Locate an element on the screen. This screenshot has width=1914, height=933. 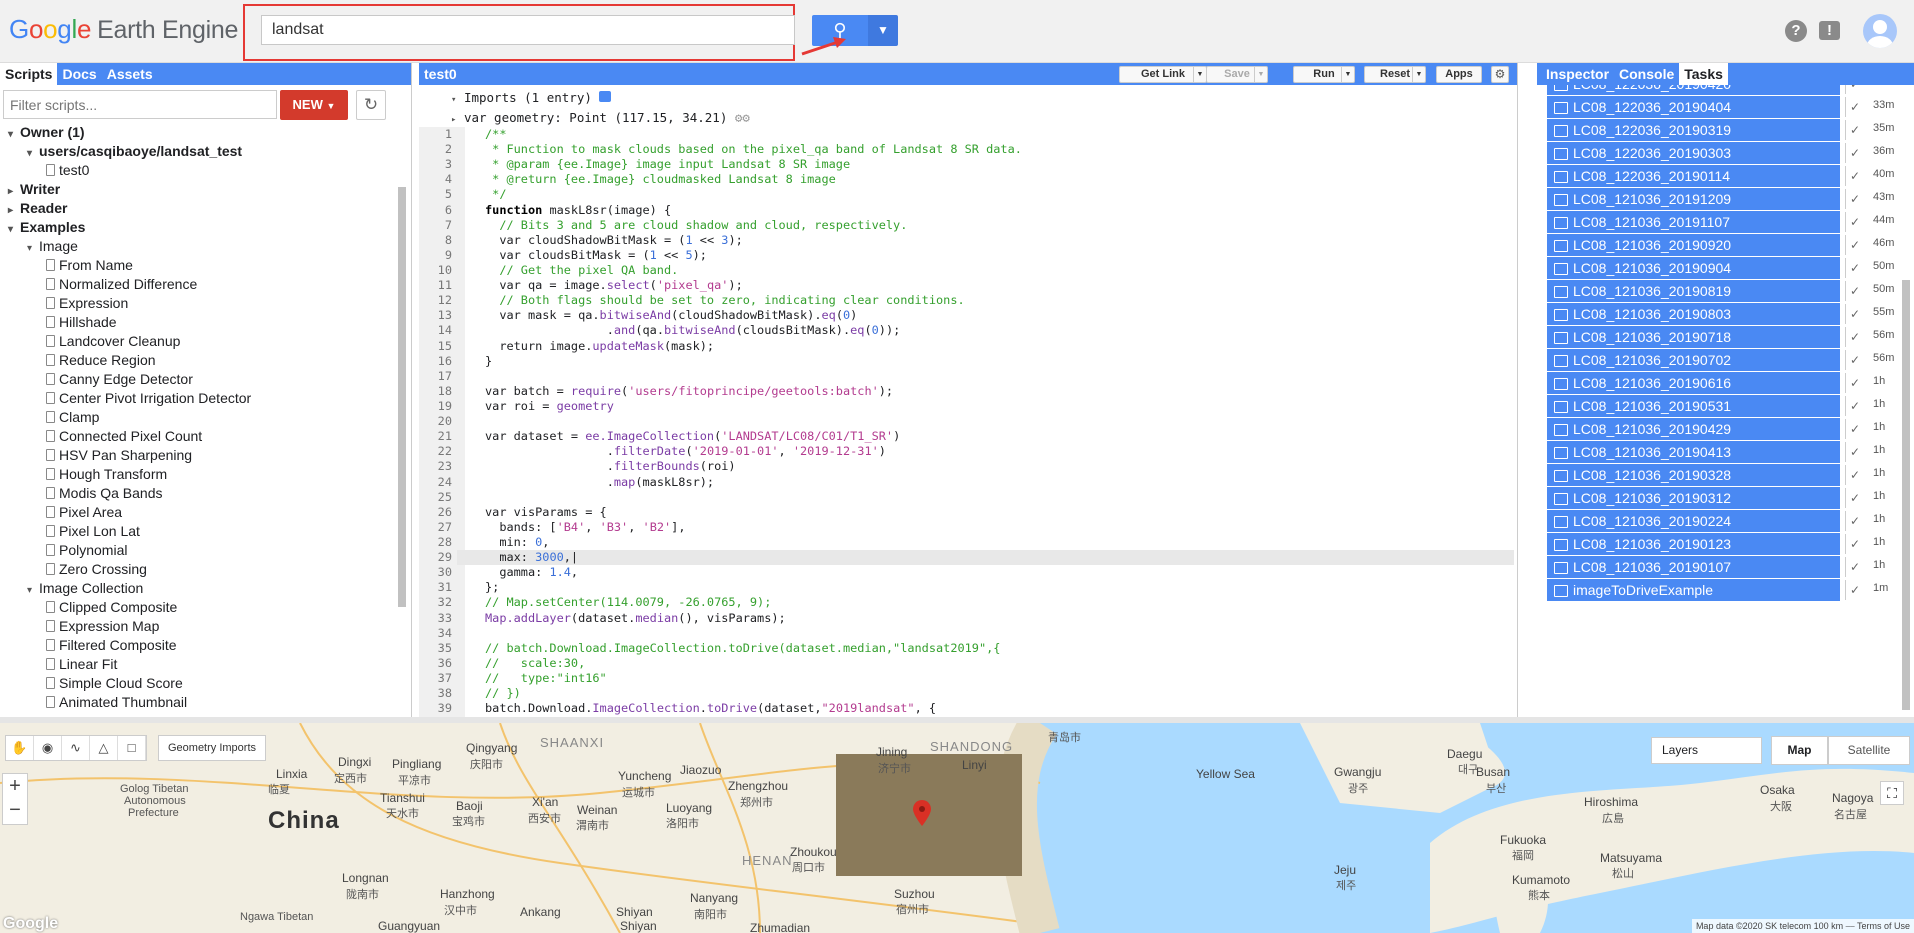
rectangle-icon: □ is located at coordinates (132, 748).